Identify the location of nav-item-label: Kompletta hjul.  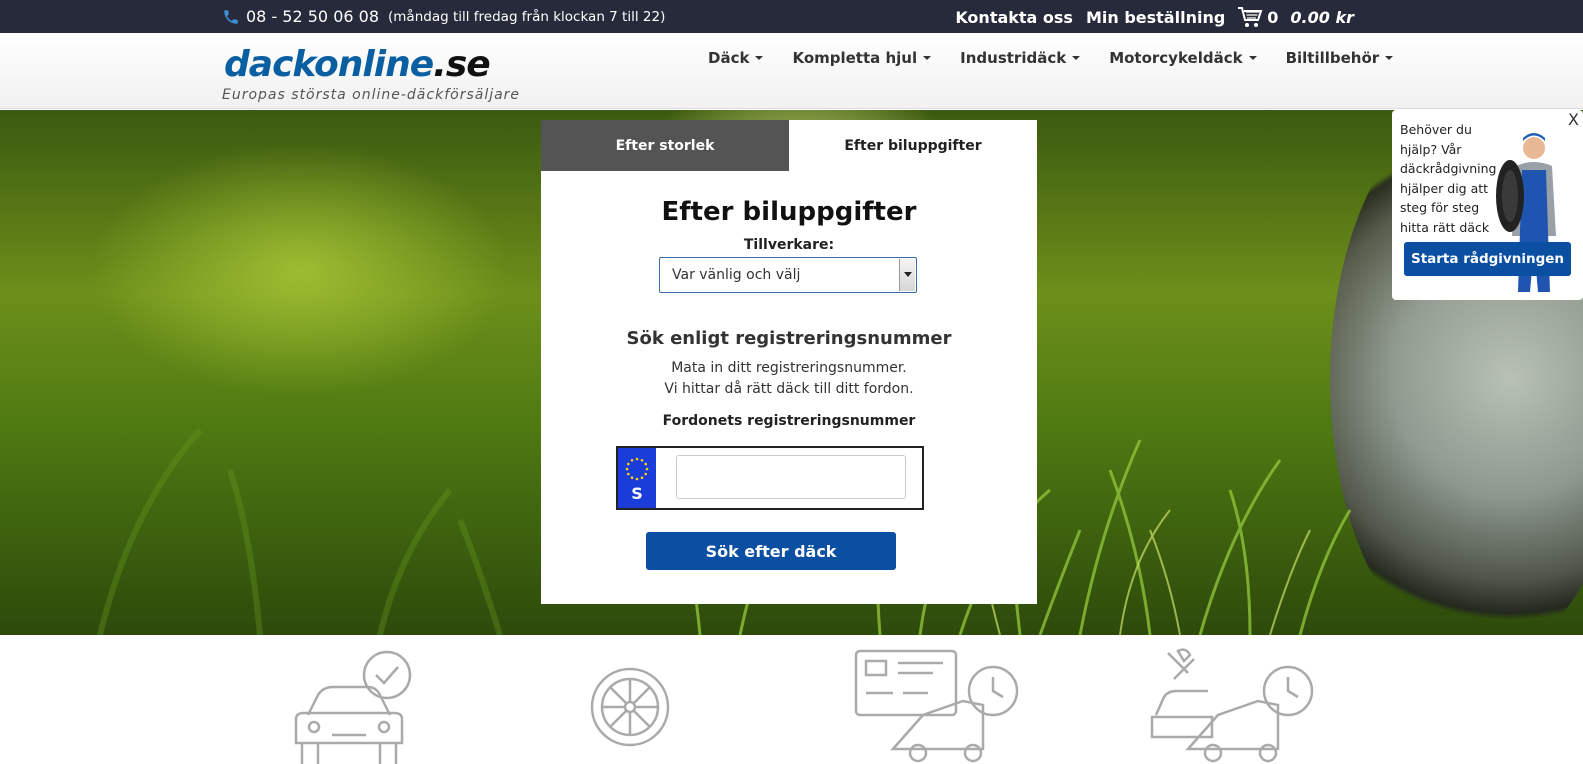
(855, 58).